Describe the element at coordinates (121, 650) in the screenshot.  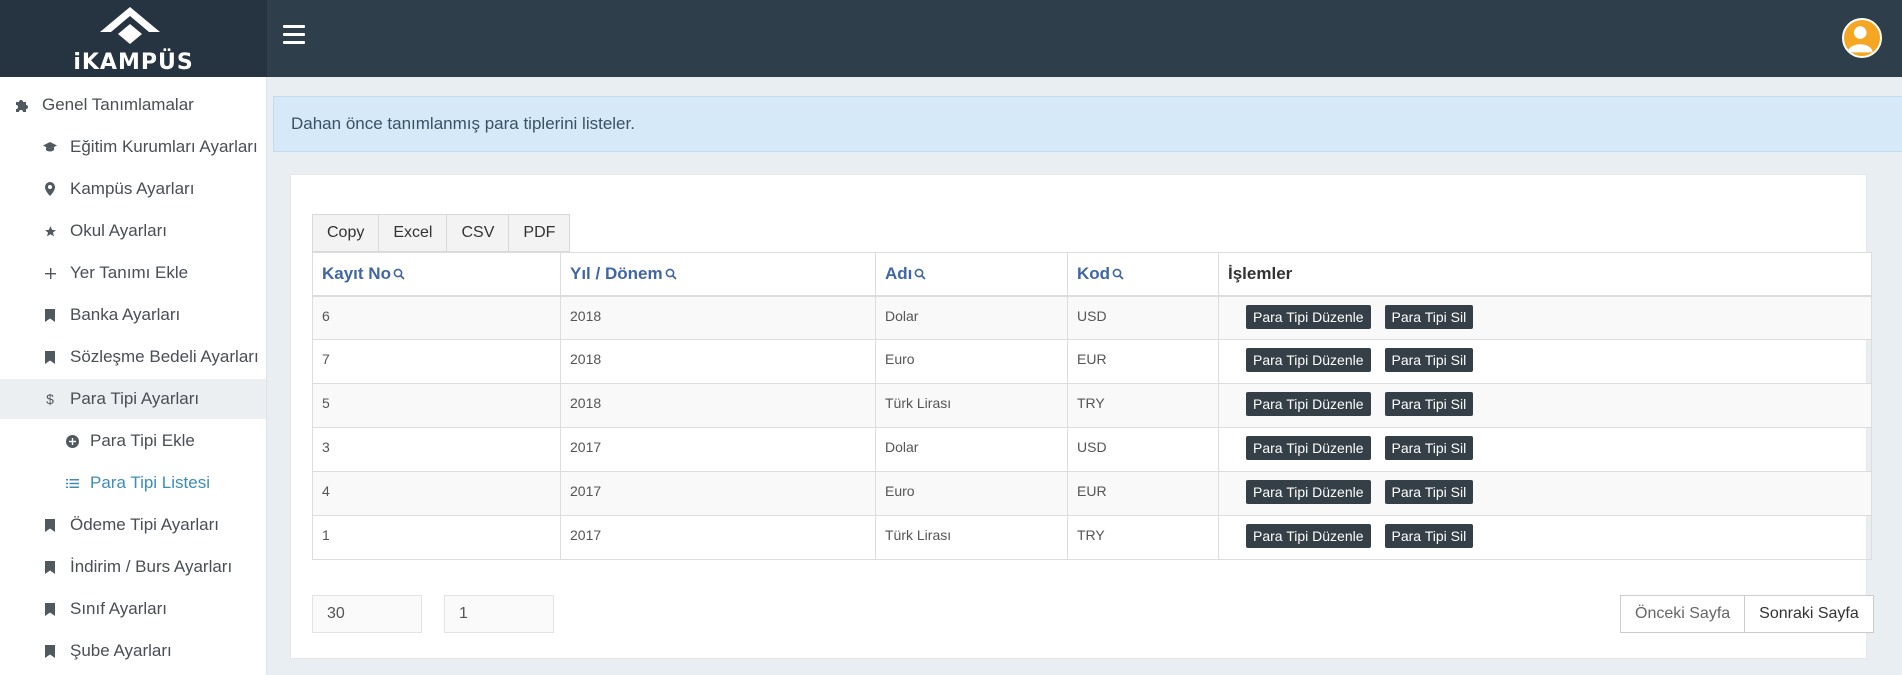
I see `sidebar-item-label: Şube Ayarları` at that location.